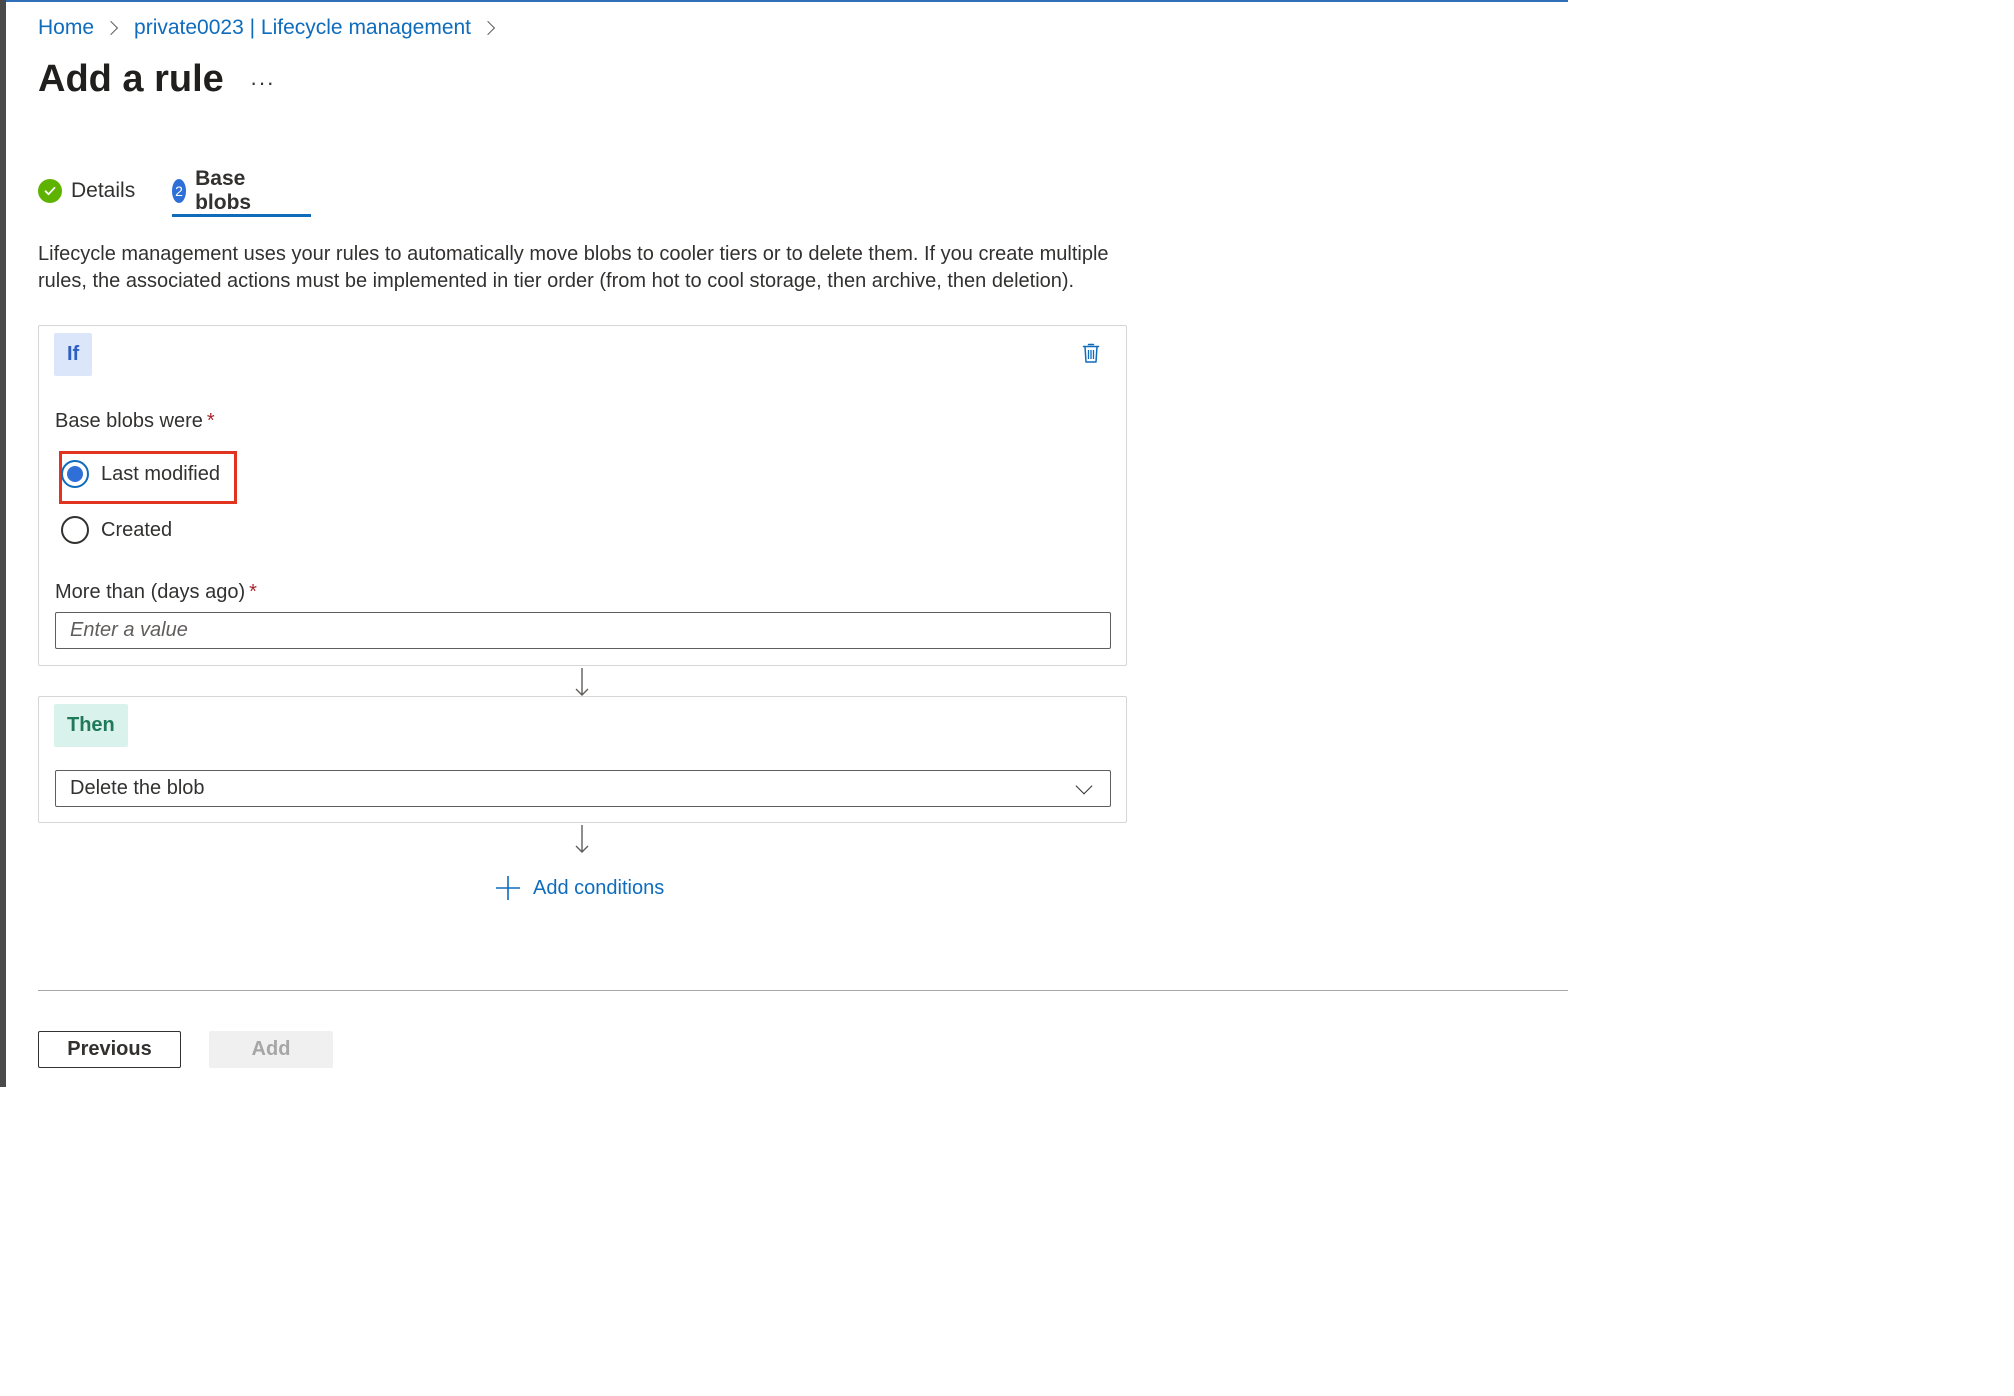 The width and height of the screenshot is (2014, 1396). Describe the element at coordinates (160, 473) in the screenshot. I see `radio-last-modified-label: Last modified` at that location.